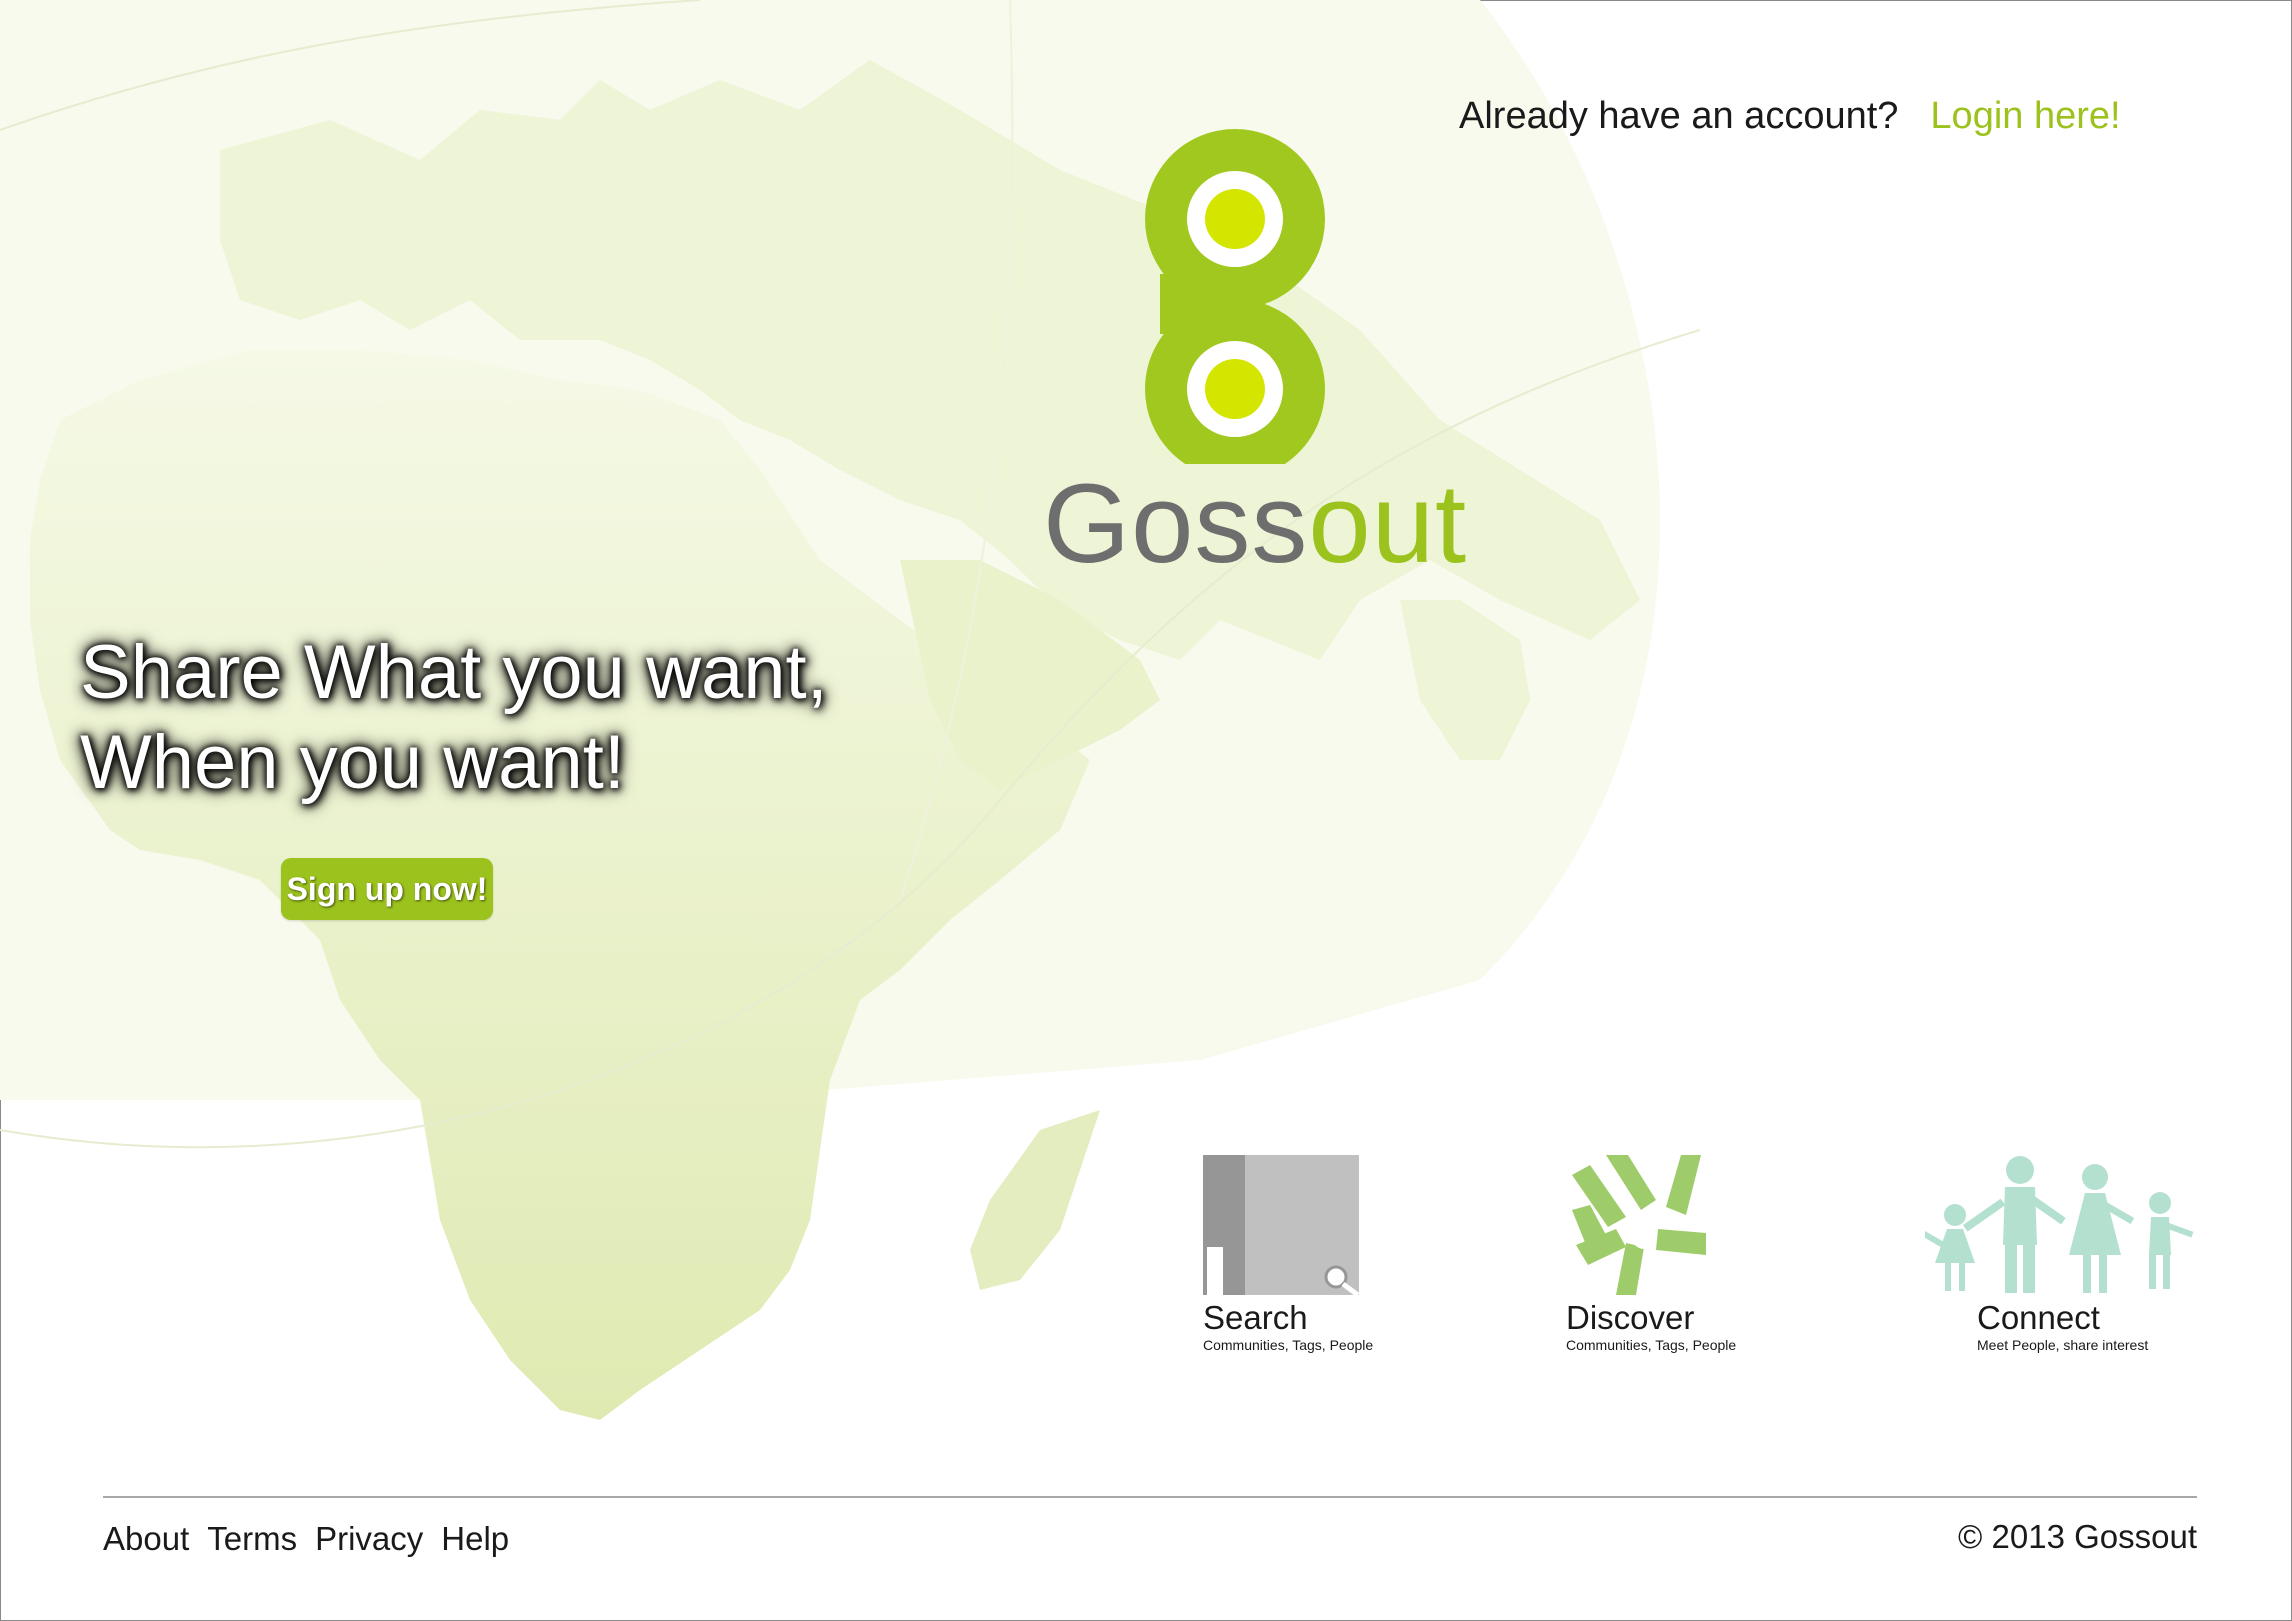 This screenshot has height=1621, width=2292. Describe the element at coordinates (475, 1538) in the screenshot. I see `footer-link-help: Help` at that location.